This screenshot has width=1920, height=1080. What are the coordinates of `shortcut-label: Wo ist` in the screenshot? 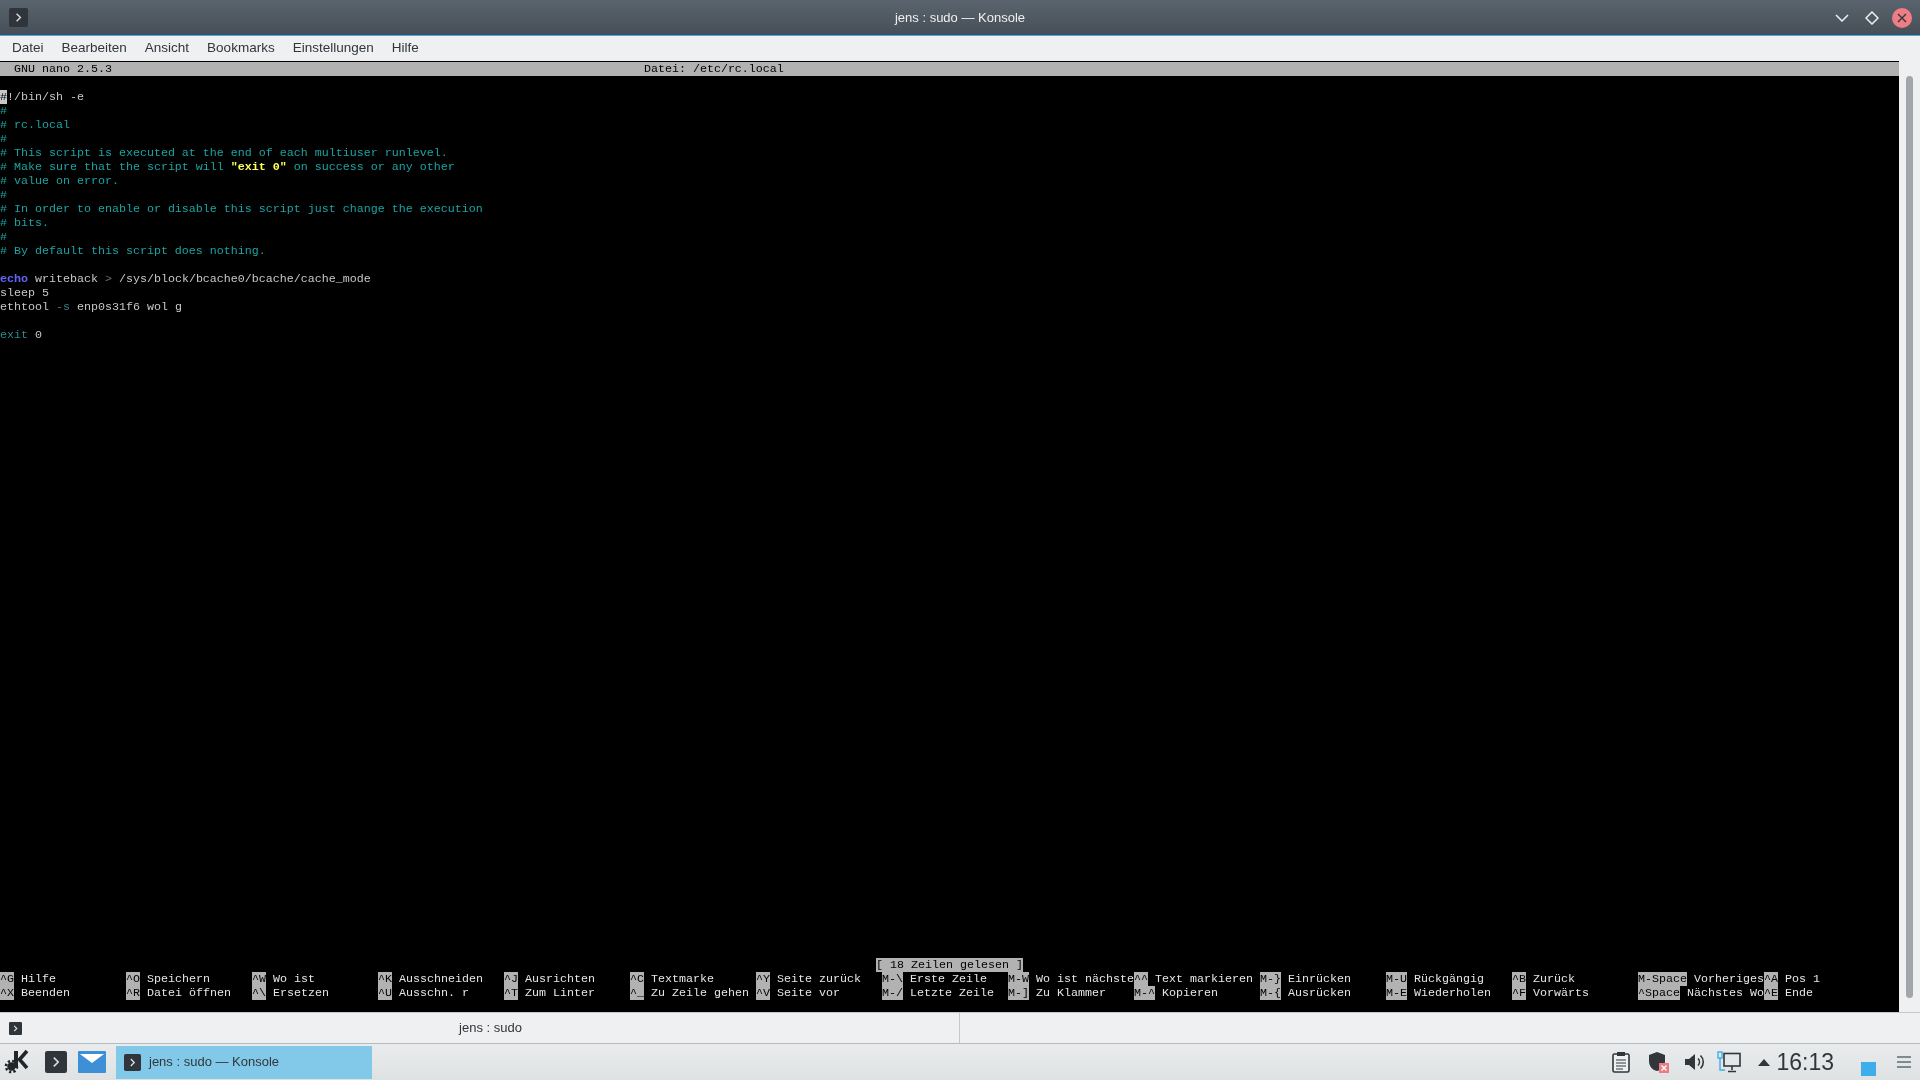 It's located at (294, 979).